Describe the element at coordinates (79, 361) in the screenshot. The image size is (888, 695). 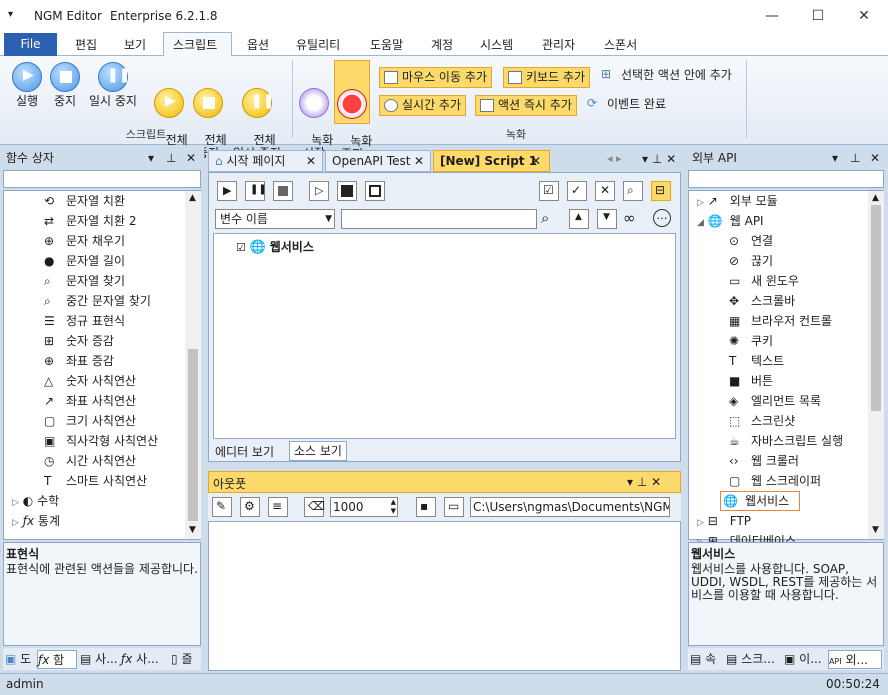
I see `function-item: ⊕ 좌표 증감` at that location.